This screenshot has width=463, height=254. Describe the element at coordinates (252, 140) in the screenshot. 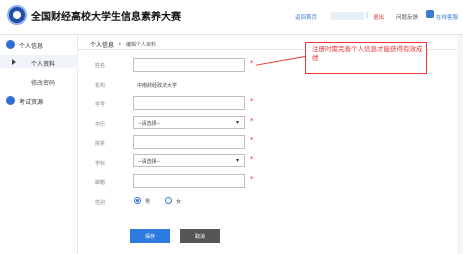

I see `college-required-mark: *` at that location.